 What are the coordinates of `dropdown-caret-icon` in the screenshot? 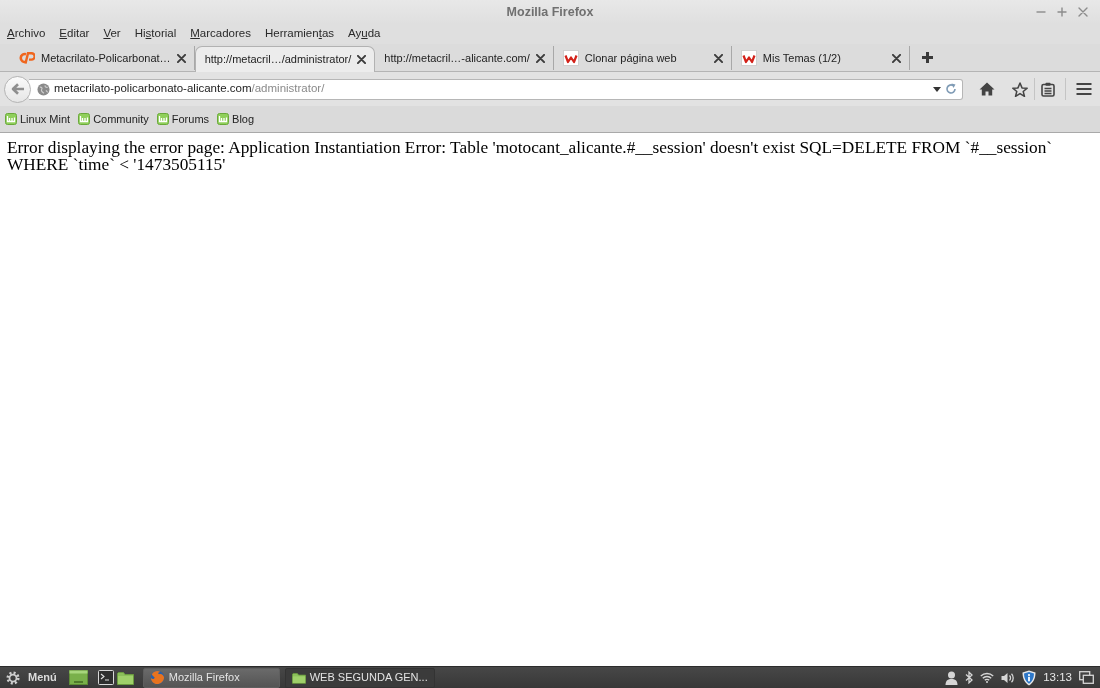 It's located at (937, 89).